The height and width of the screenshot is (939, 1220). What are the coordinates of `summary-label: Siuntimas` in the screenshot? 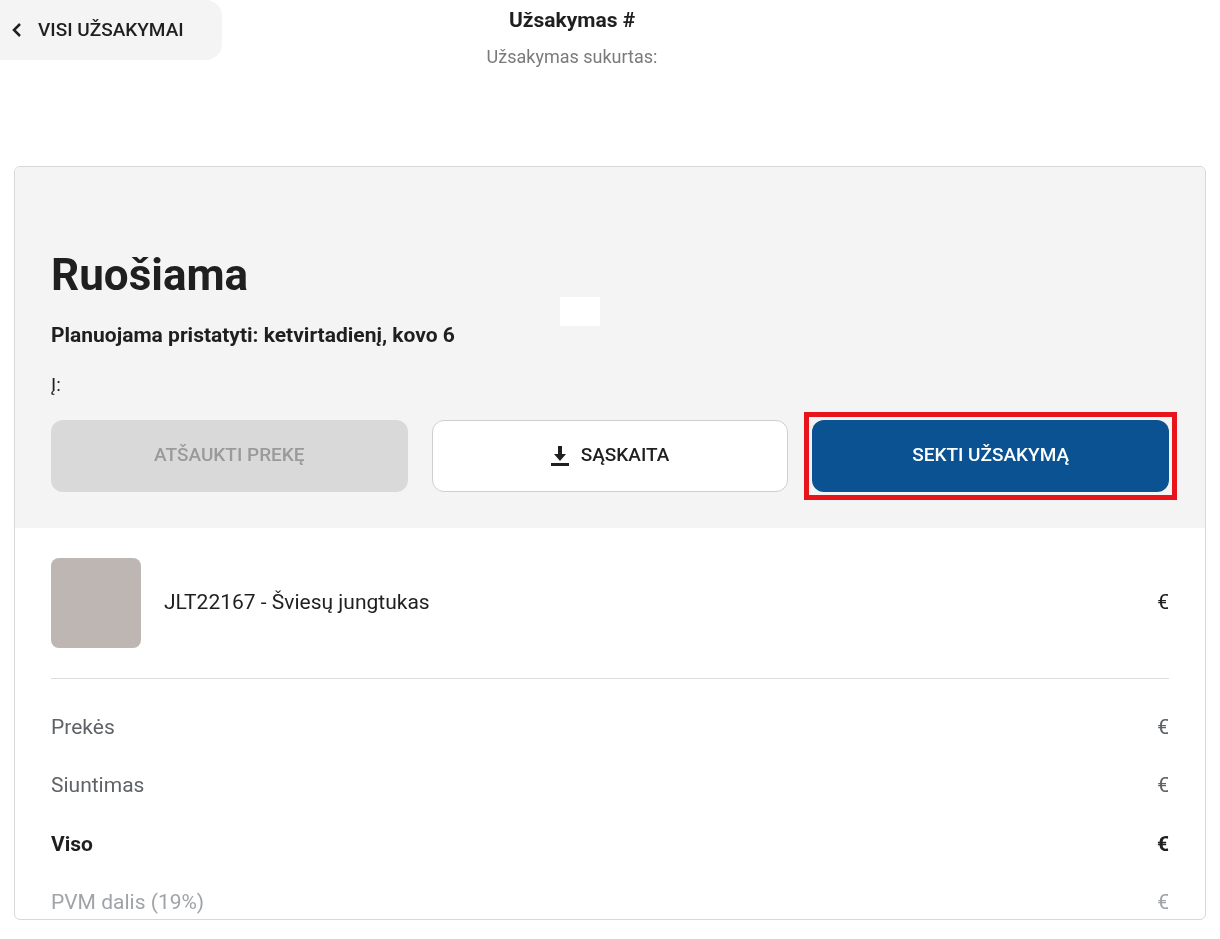 It's located at (98, 785).